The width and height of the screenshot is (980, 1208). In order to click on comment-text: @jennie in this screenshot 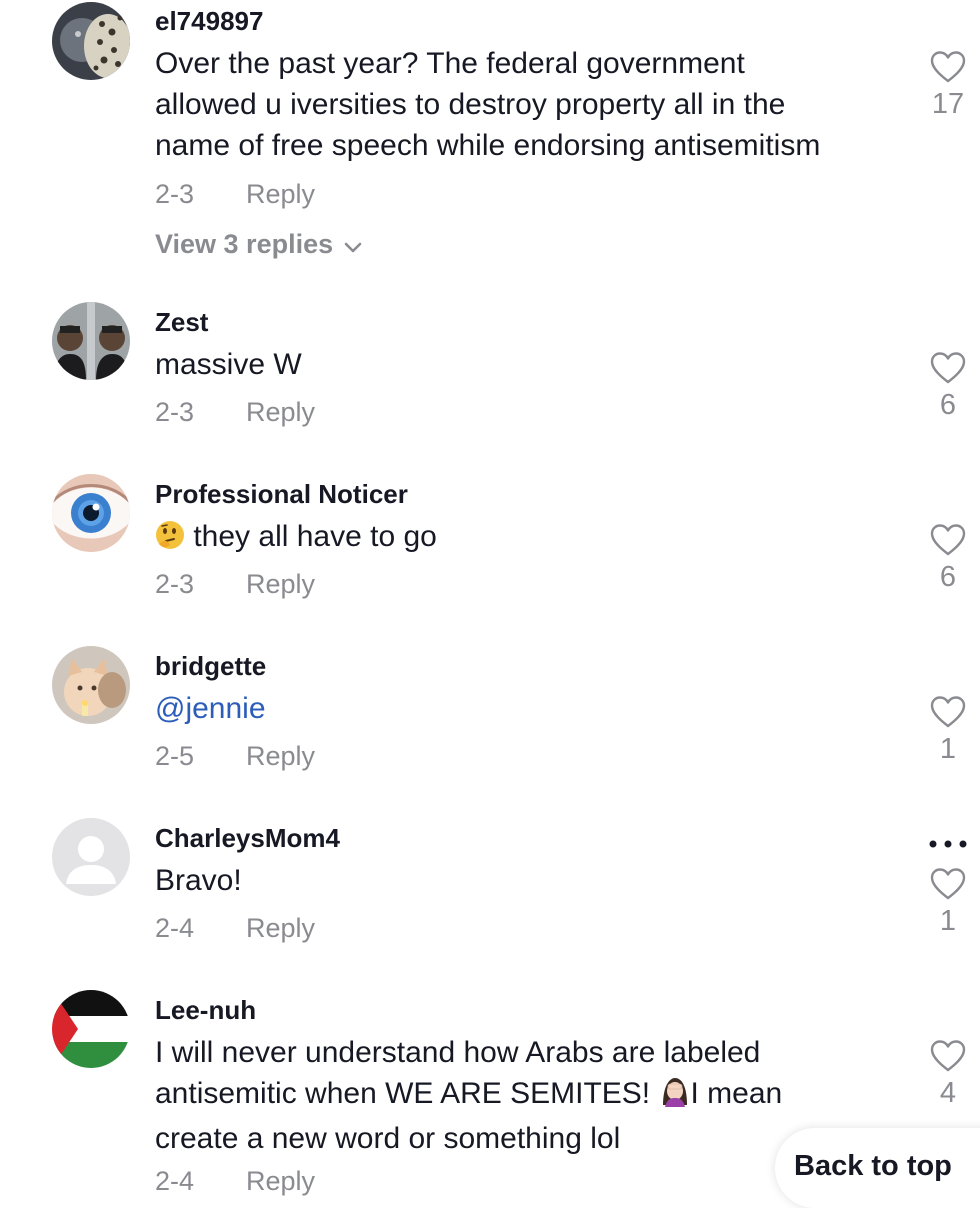, I will do `click(525, 708)`.